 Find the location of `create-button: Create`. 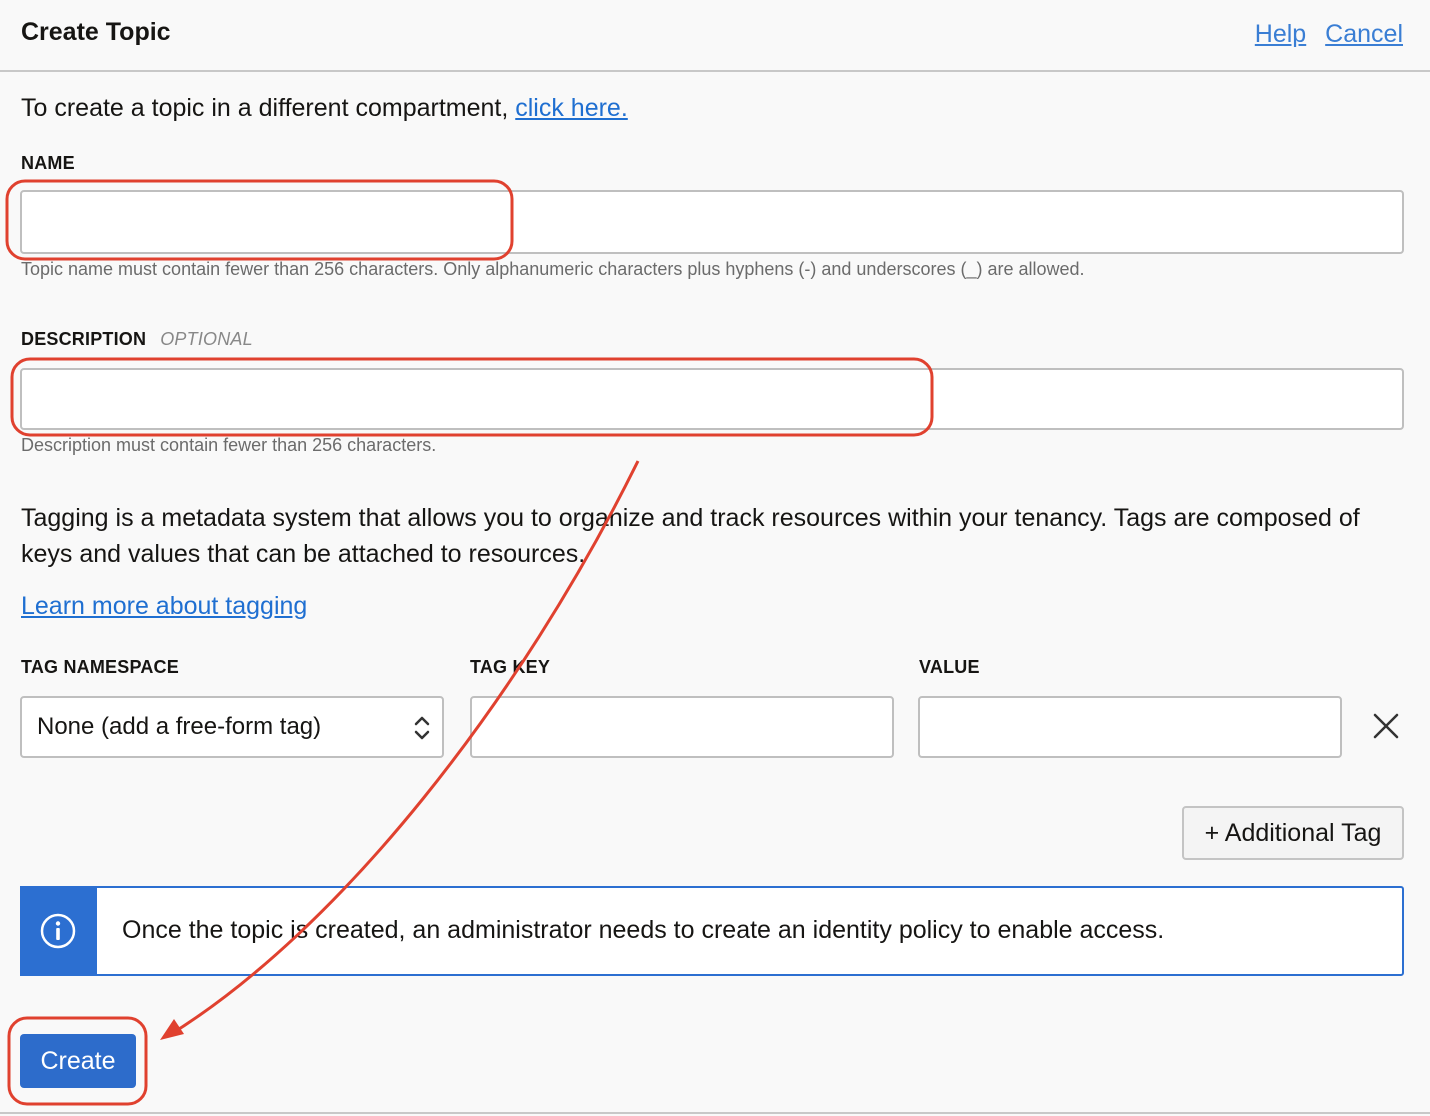

create-button: Create is located at coordinates (78, 1061).